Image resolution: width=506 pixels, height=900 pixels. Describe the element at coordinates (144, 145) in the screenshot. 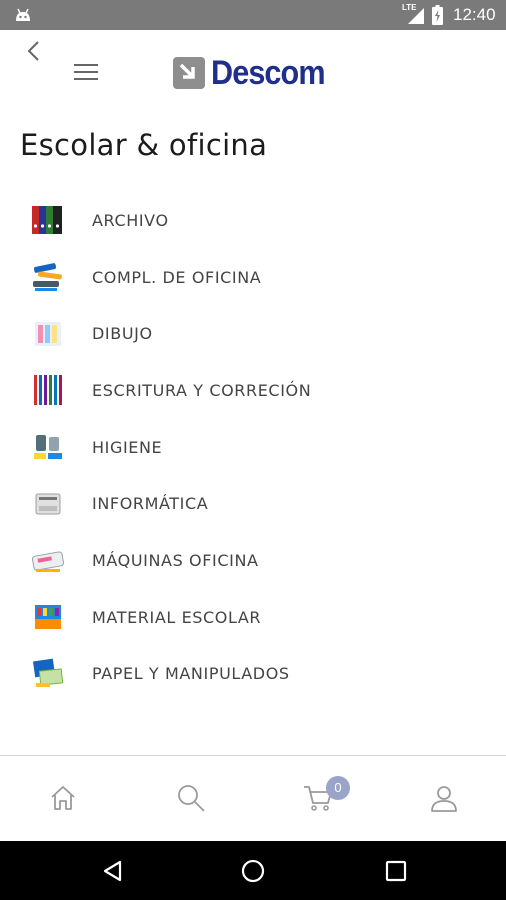

I see `page-title: Escolar & oficina` at that location.